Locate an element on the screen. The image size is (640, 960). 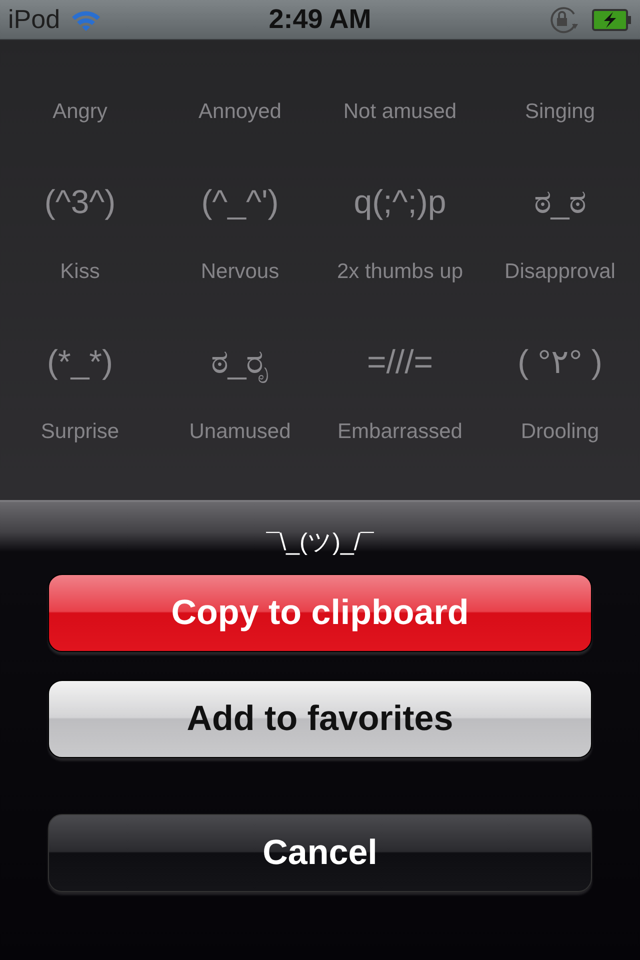
emoticon-label: Not amused is located at coordinates (400, 112).